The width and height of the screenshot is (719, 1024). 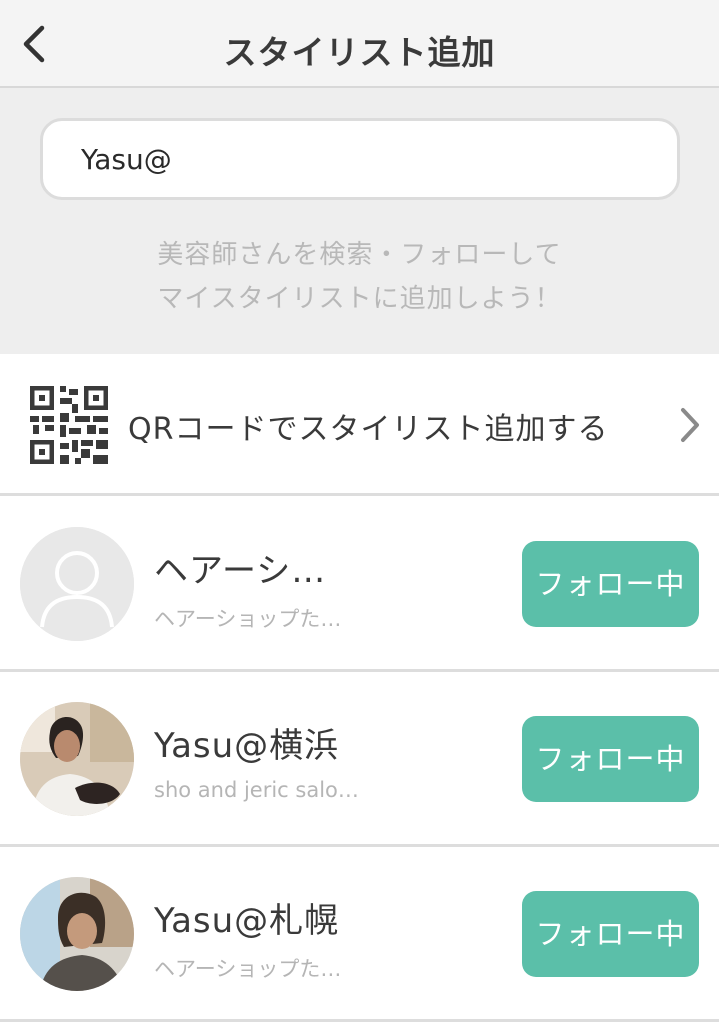 What do you see at coordinates (368, 429) in the screenshot?
I see `qr-add-label: QRコードでスタイリスト追加する` at bounding box center [368, 429].